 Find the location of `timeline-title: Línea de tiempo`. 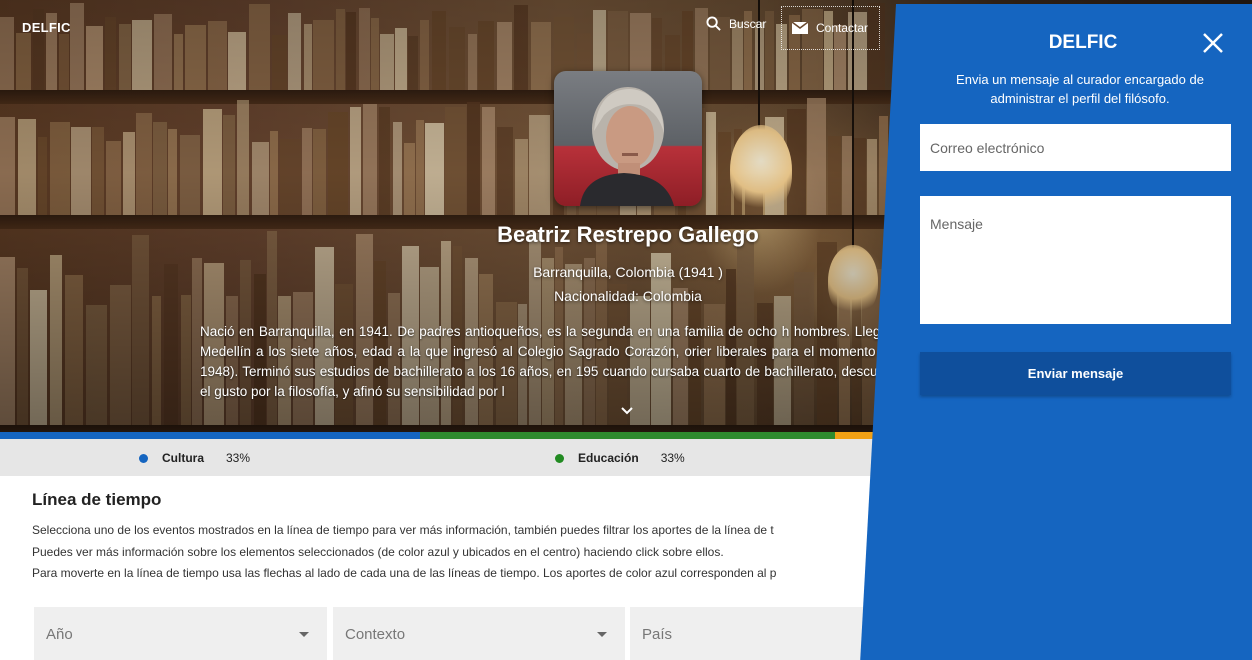

timeline-title: Línea de tiempo is located at coordinates (97, 499).